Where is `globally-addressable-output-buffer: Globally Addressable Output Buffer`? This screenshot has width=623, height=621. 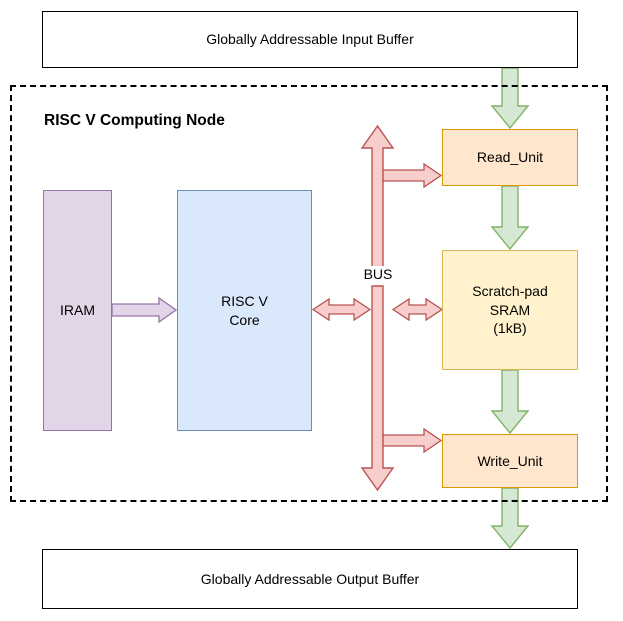
globally-addressable-output-buffer: Globally Addressable Output Buffer is located at coordinates (310, 579).